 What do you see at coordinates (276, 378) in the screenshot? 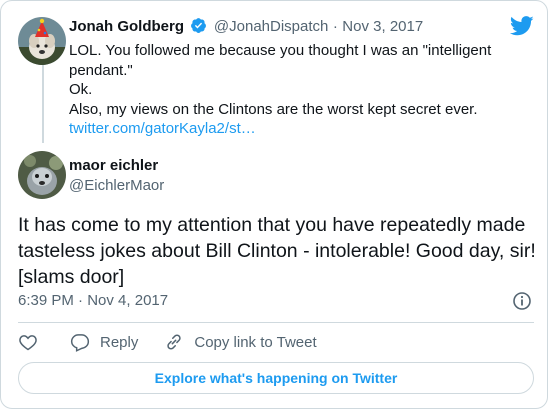
I see `explore-button: Explore what's happening on Twitter` at bounding box center [276, 378].